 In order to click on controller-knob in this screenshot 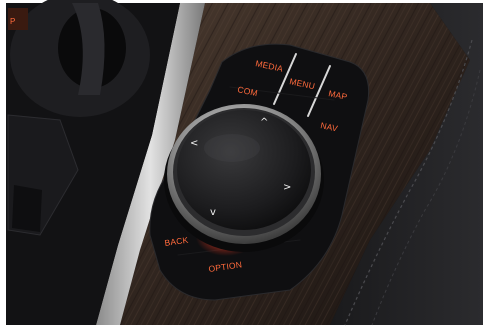, I will do `click(244, 178)`.